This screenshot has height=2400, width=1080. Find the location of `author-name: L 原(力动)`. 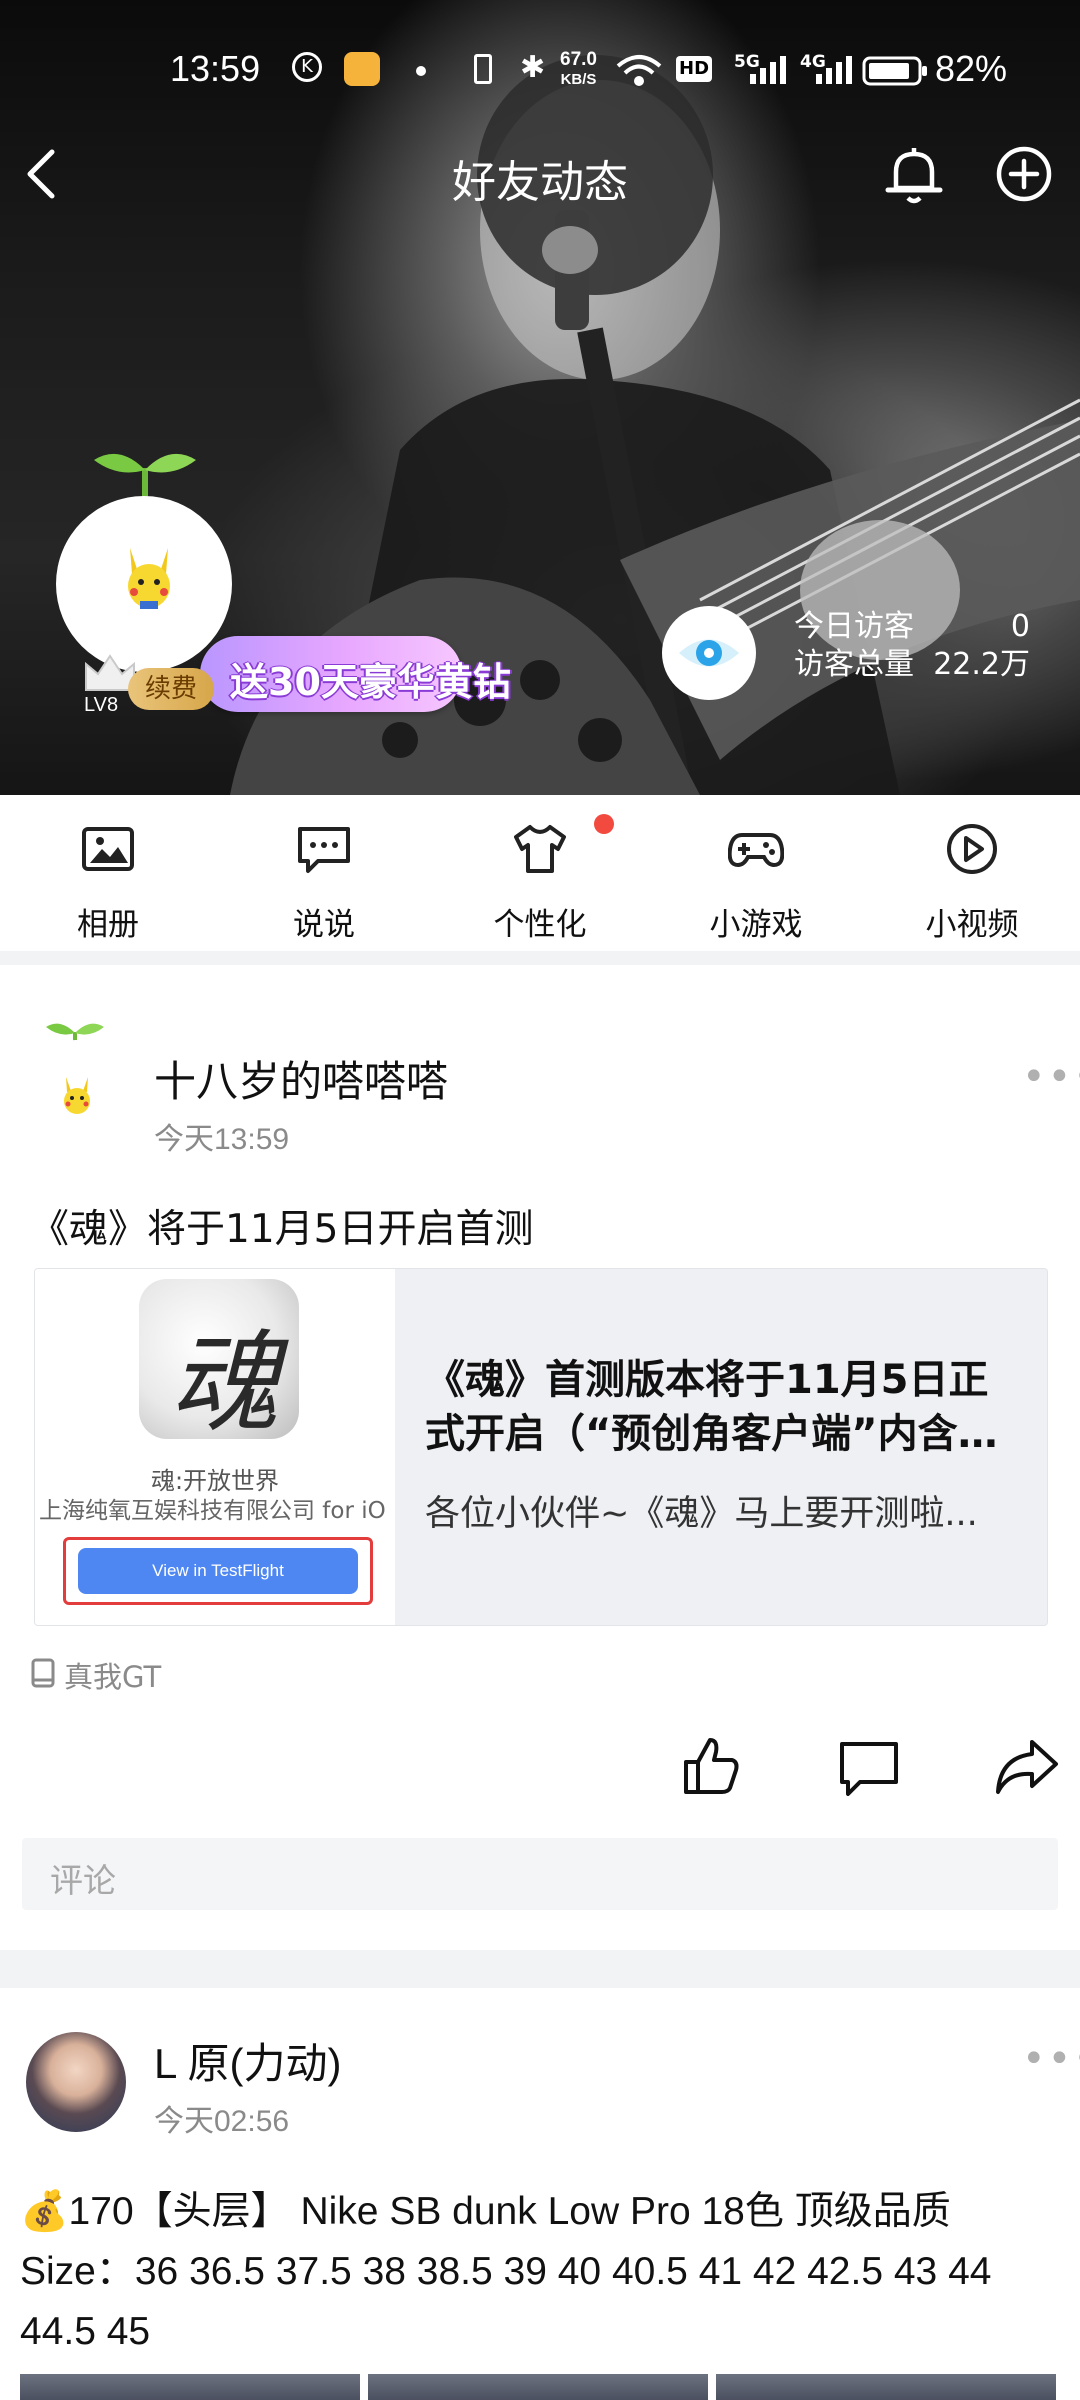

author-name: L 原(力动) is located at coordinates (247, 2060).